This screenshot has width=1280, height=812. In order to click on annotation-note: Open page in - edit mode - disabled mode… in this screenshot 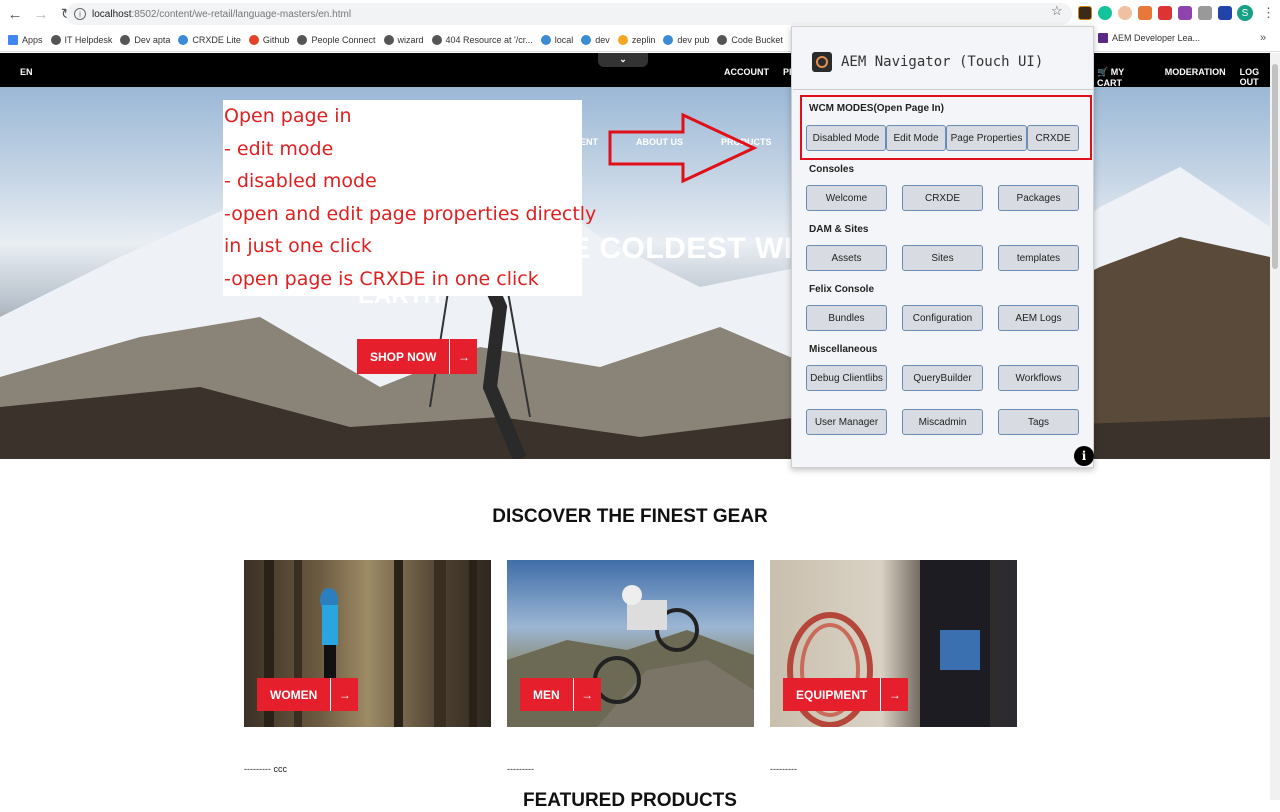, I will do `click(409, 198)`.